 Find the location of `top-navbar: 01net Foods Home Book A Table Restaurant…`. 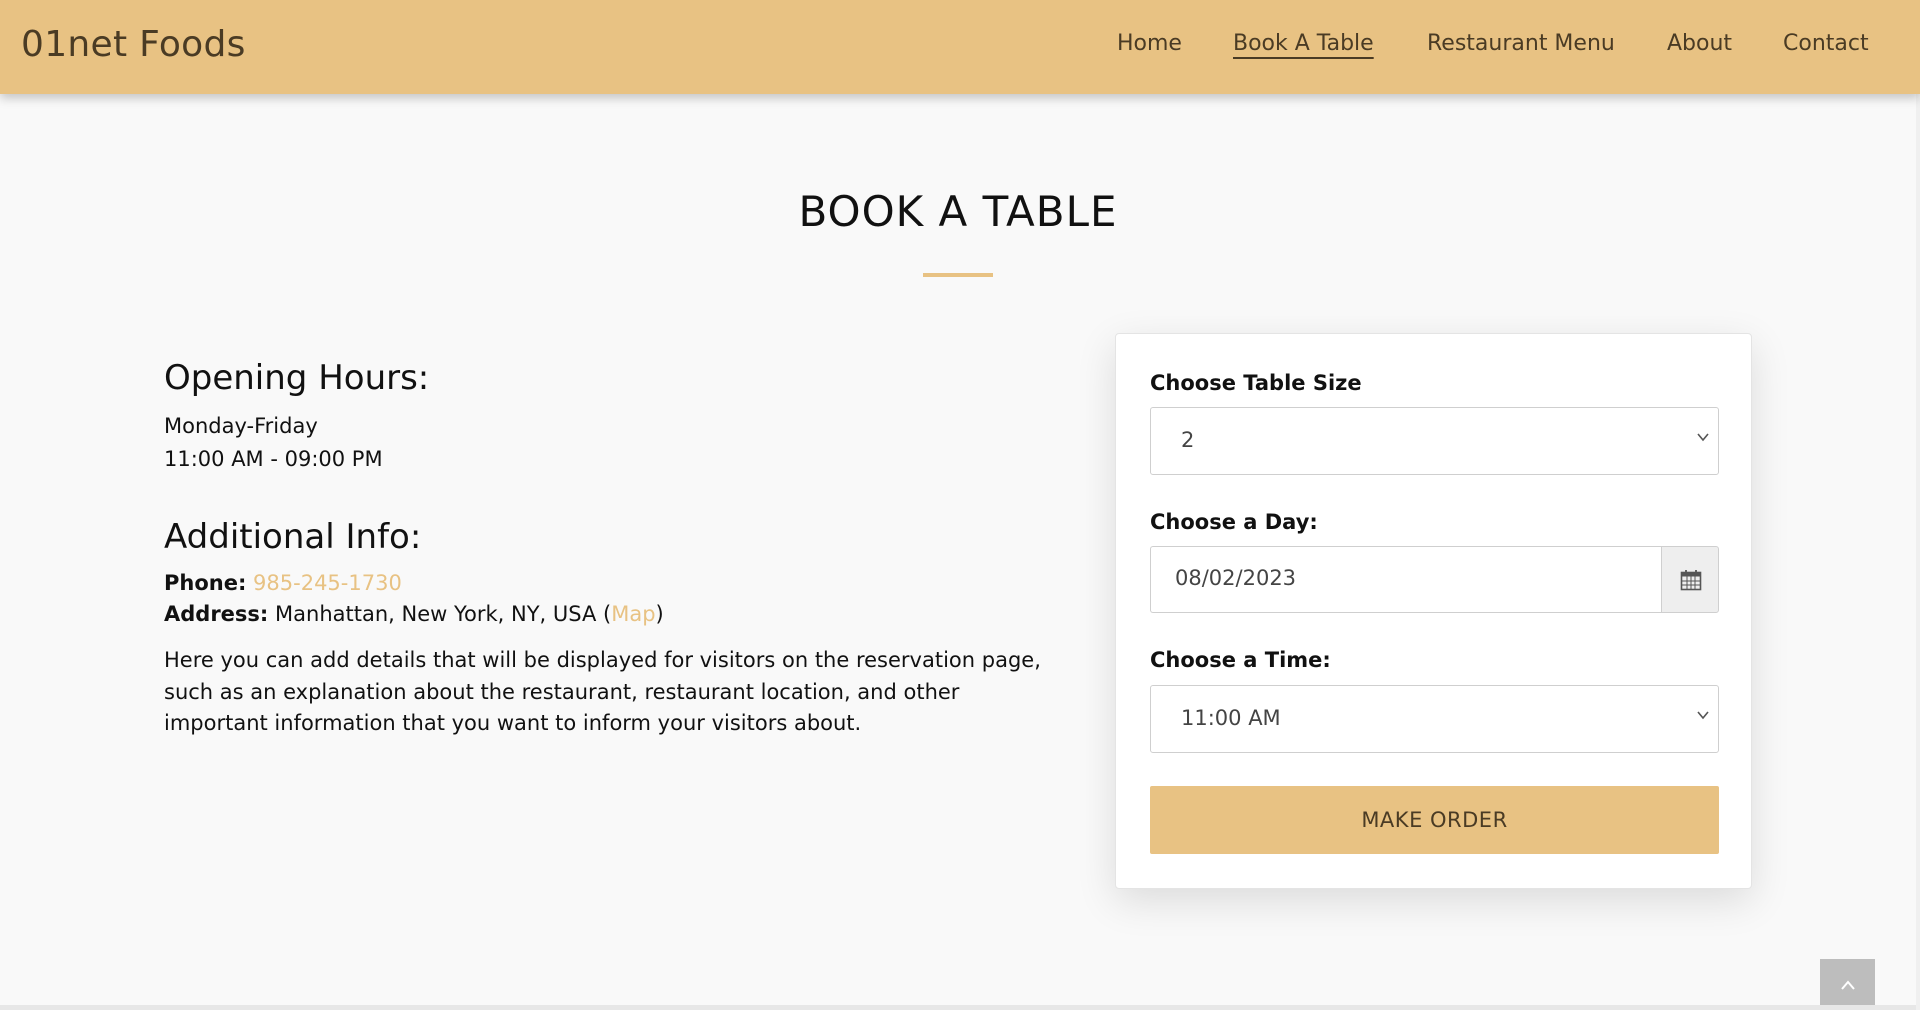

top-navbar: 01net Foods Home Book A Table Restaurant… is located at coordinates (960, 47).